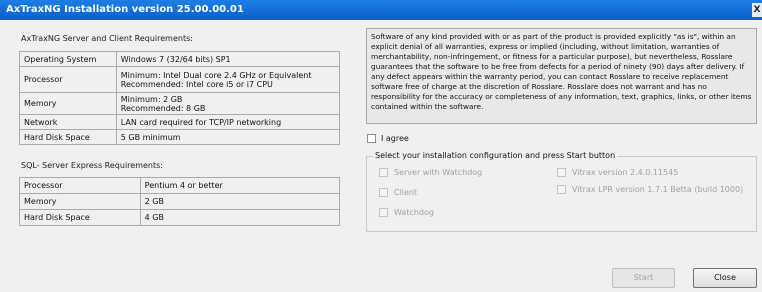 The image size is (762, 292). I want to click on table-row: Memory Minimum: 2 GB Recommended: 8 GB, so click(180, 103).